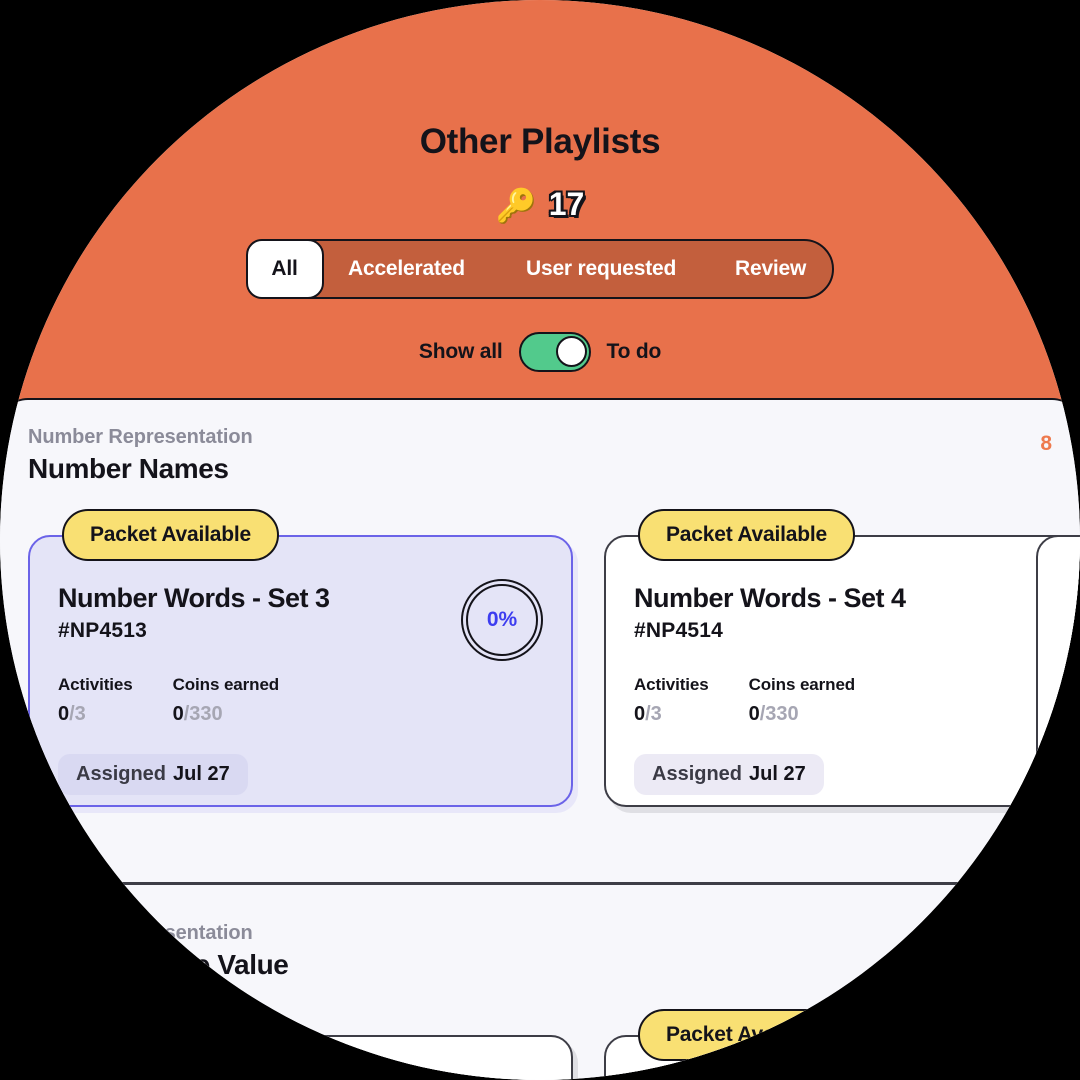 This screenshot has height=1080, width=1080. Describe the element at coordinates (460, 351) in the screenshot. I see `toggle-label-show-all: Show all` at that location.